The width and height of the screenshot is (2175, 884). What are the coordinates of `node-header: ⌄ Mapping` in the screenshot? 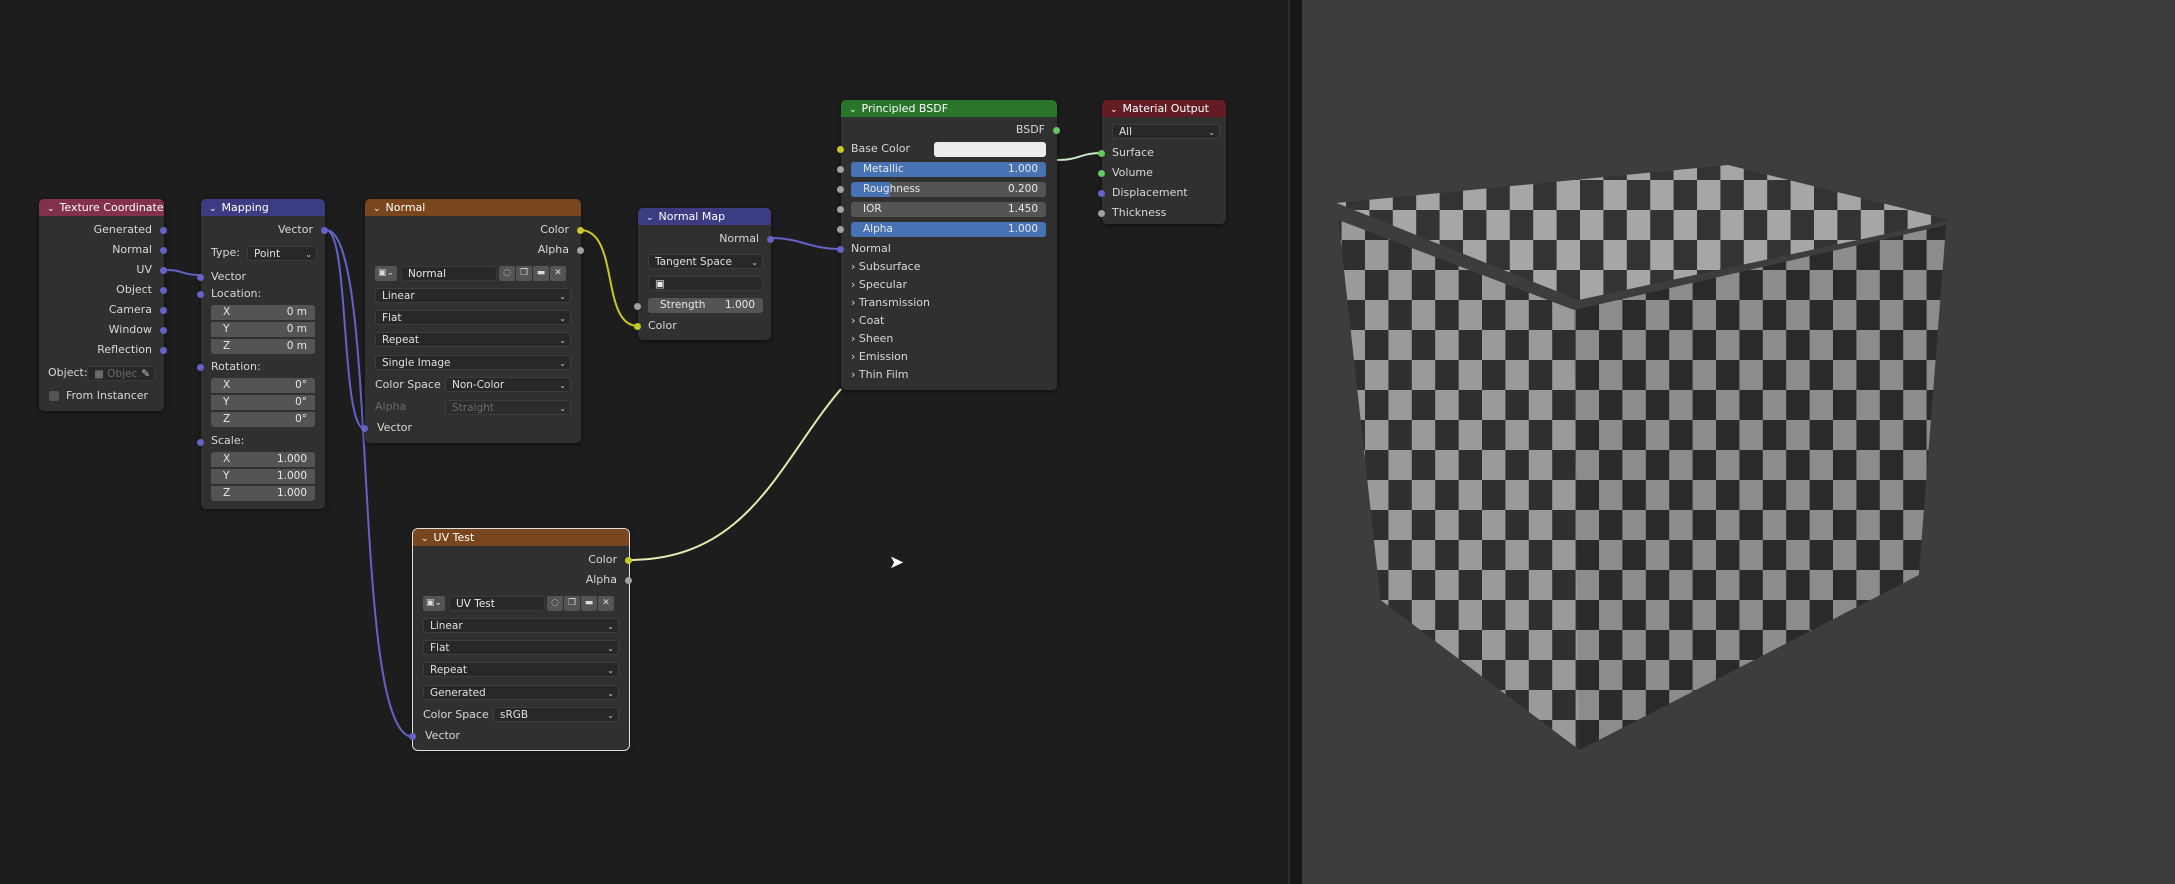 It's located at (263, 207).